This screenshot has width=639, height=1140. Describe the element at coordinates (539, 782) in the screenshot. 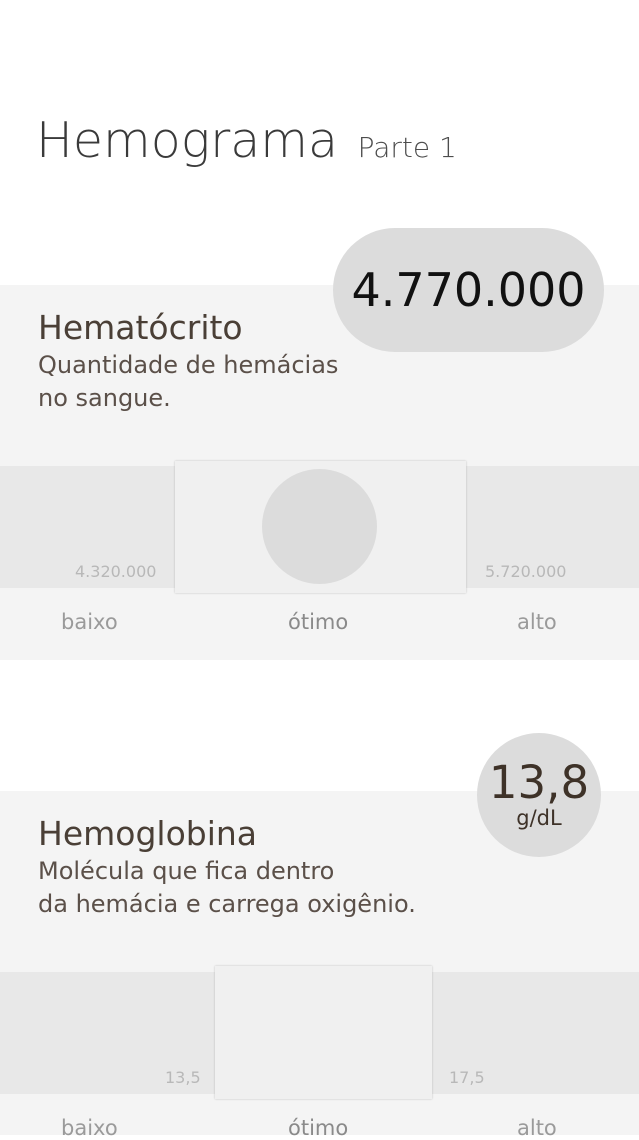

I see `value-text: 13,8` at that location.